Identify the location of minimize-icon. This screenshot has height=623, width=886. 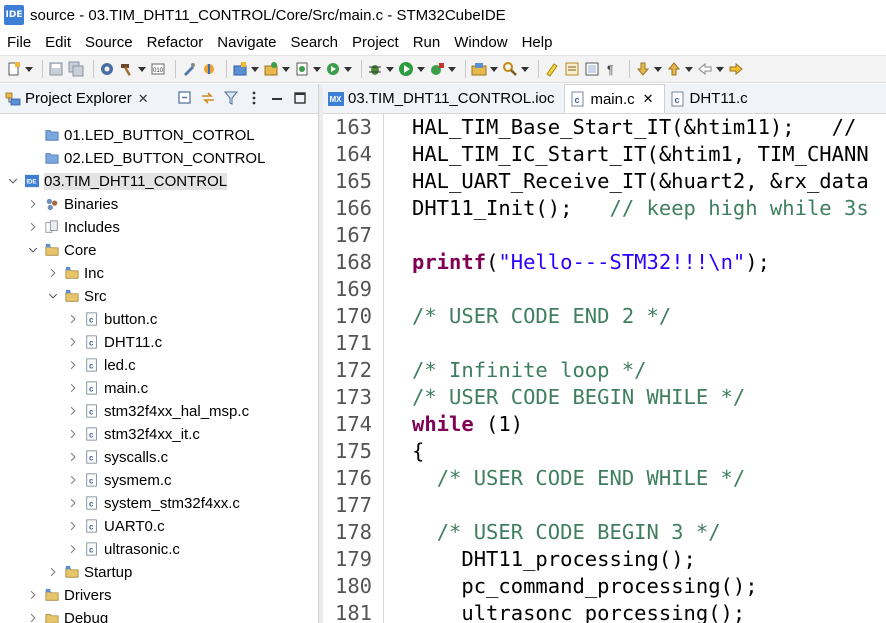
(277, 98).